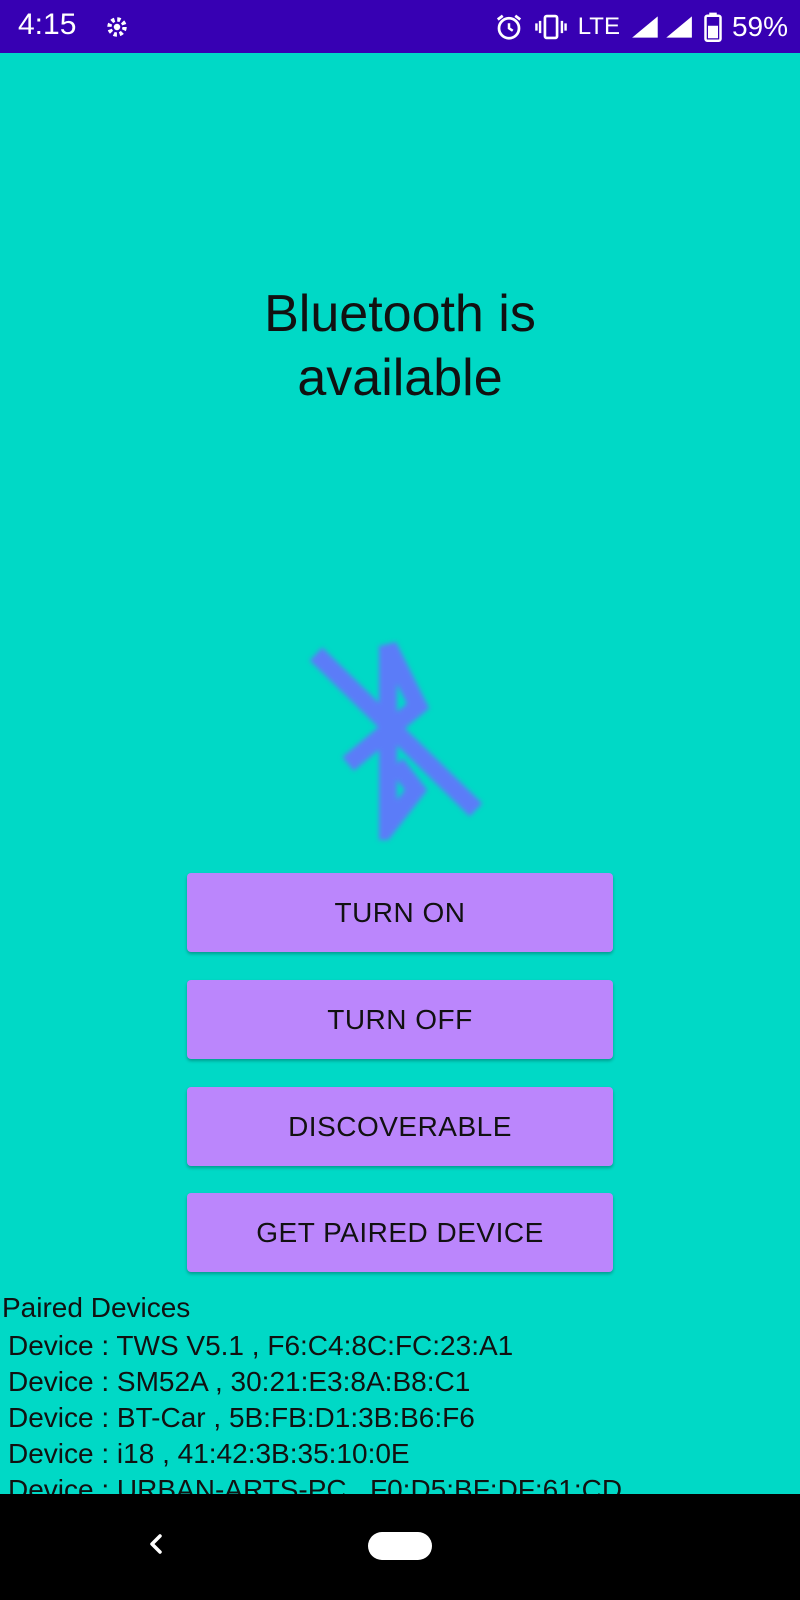  Describe the element at coordinates (47, 24) in the screenshot. I see `status-time: 4:15` at that location.